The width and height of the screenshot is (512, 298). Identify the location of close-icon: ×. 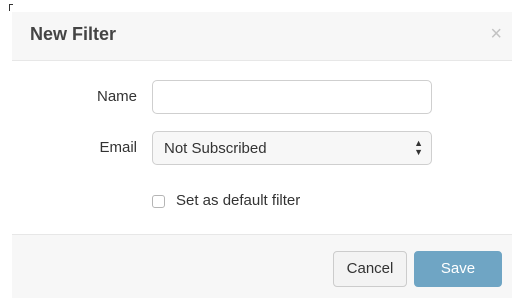
(496, 34).